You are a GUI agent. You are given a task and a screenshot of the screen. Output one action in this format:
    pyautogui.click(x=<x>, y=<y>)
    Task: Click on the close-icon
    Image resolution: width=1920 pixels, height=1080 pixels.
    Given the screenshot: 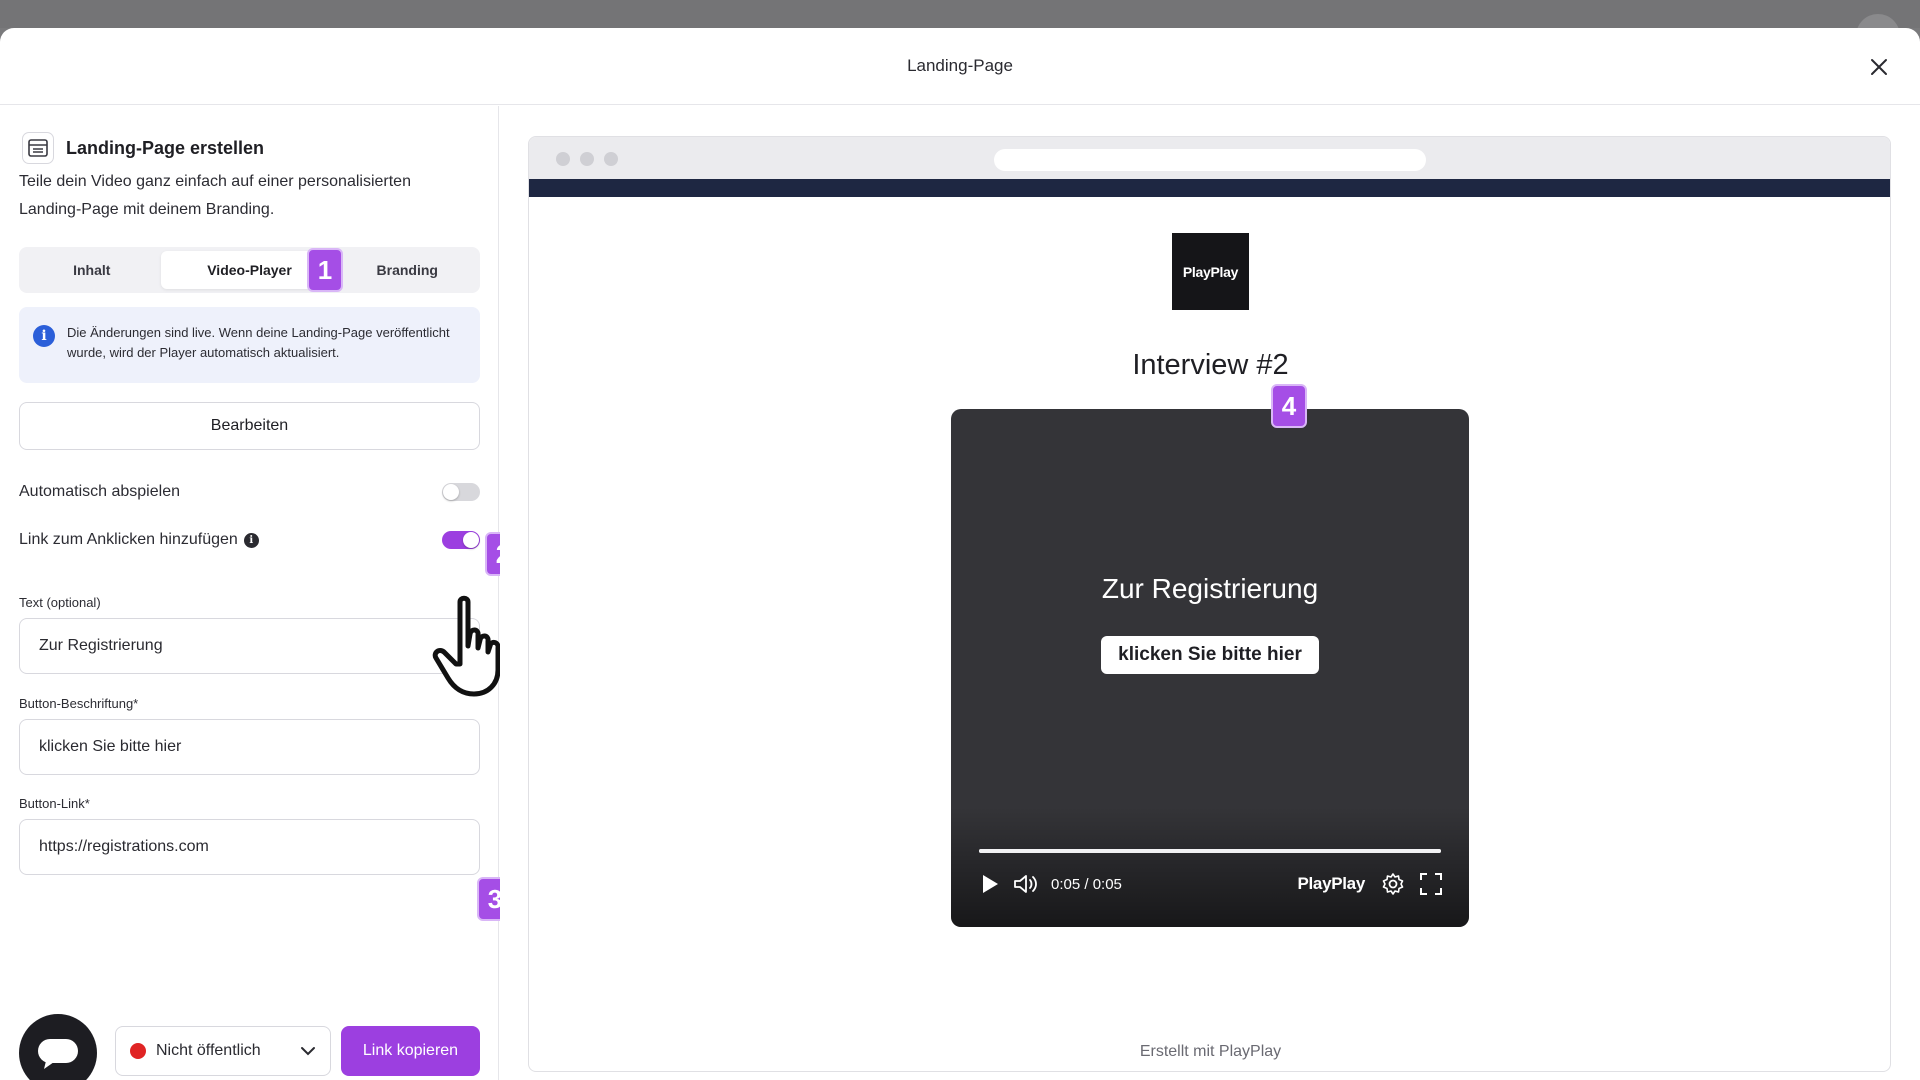 What is the action you would take?
    pyautogui.click(x=1879, y=67)
    